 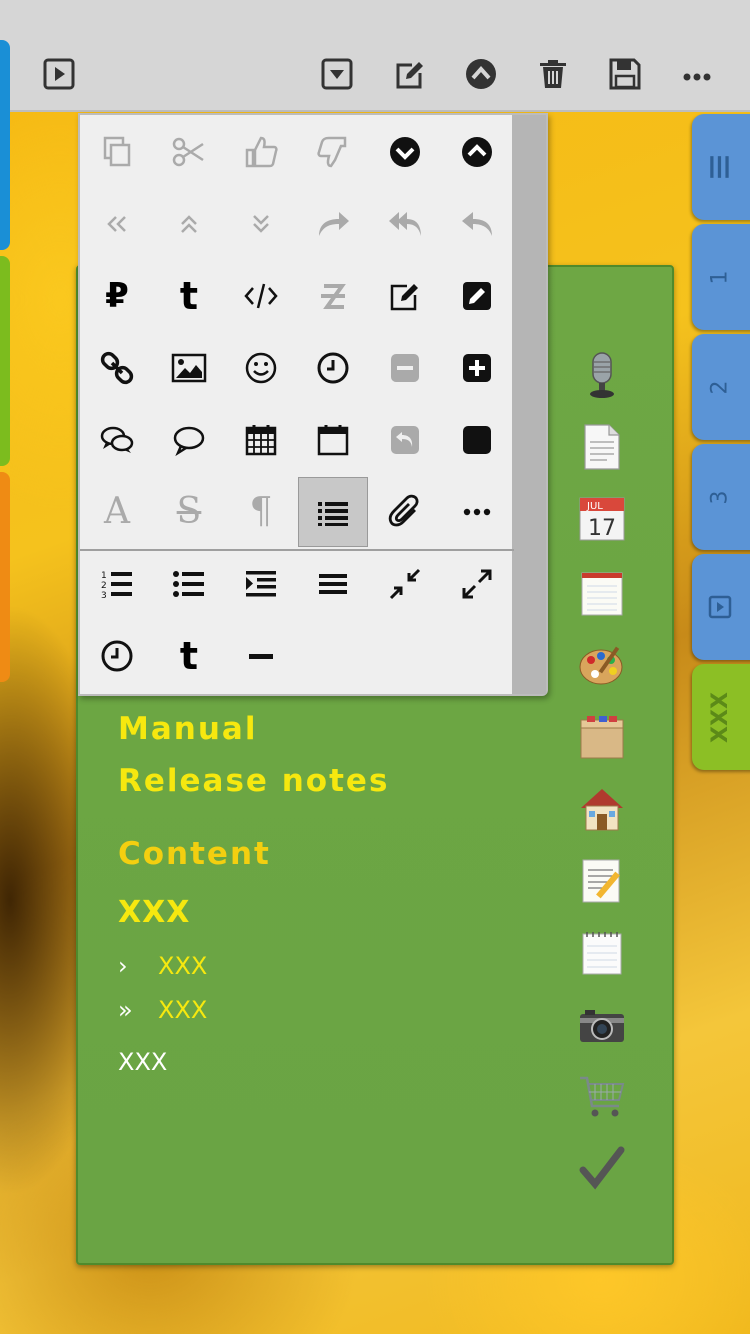 I want to click on double-left-icon, so click(x=117, y=224).